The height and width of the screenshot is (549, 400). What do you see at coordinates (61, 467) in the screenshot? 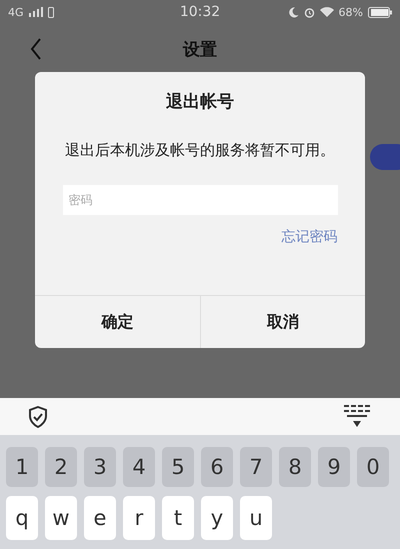
I see `keyboard-key: 2` at bounding box center [61, 467].